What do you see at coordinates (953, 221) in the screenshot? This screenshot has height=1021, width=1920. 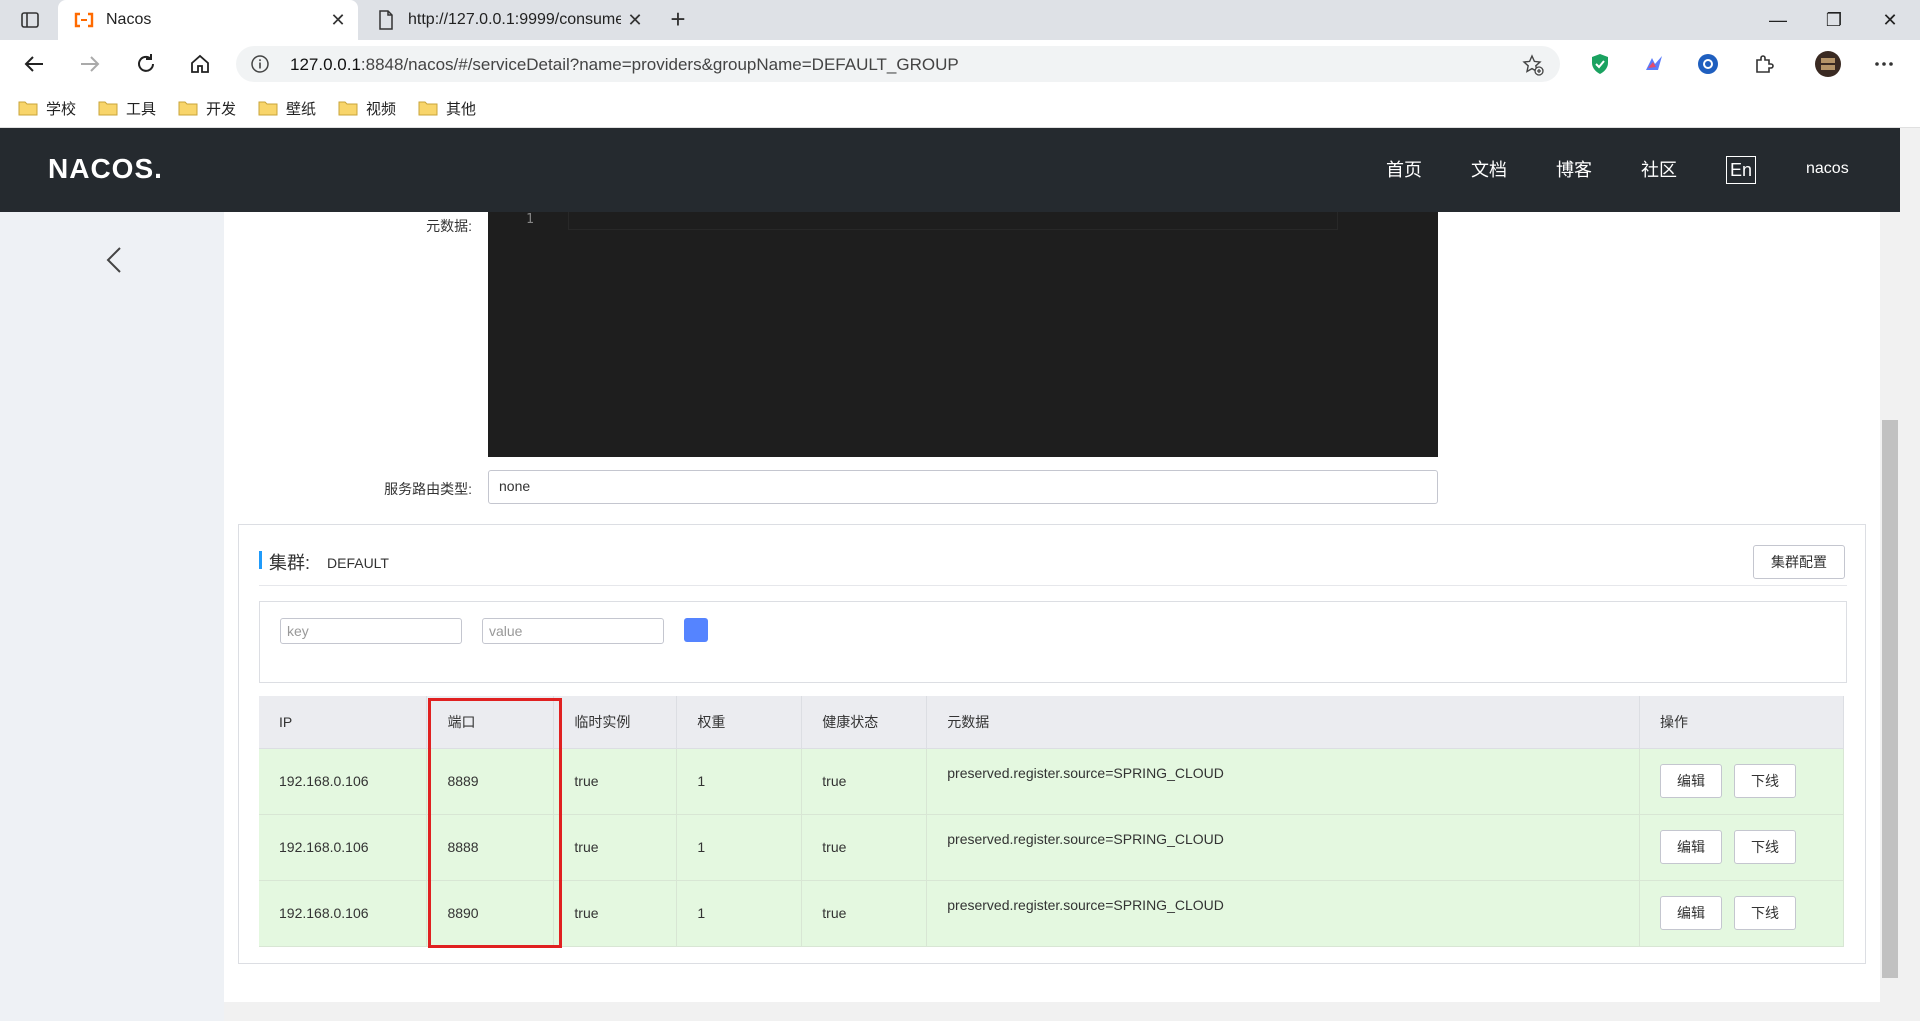 I see `current-line` at bounding box center [953, 221].